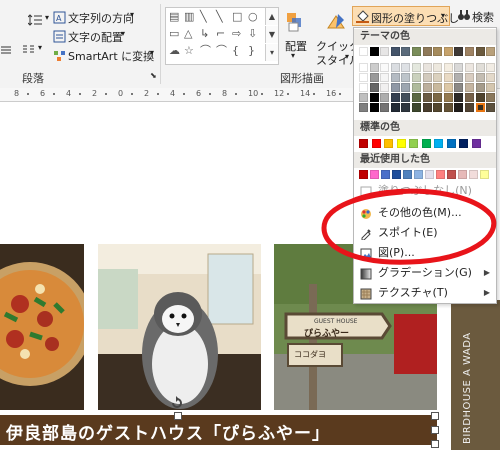 This screenshot has height=451, width=500. Describe the element at coordinates (425, 293) in the screenshot. I see `texture-item: テクスチャ(T) ▶` at that location.